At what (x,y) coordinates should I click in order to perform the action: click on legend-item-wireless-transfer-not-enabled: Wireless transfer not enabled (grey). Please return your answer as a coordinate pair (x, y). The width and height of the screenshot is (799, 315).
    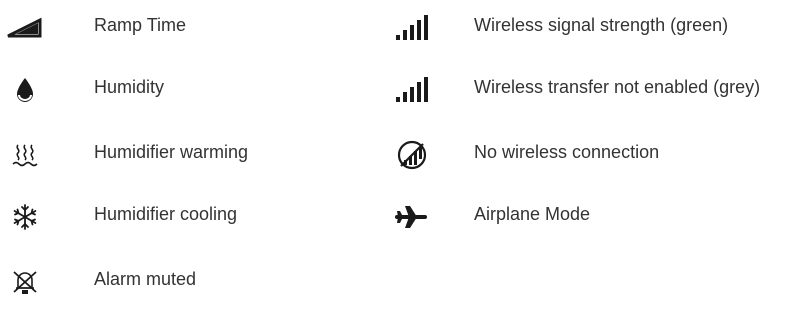
    Looking at the image, I should click on (592, 90).